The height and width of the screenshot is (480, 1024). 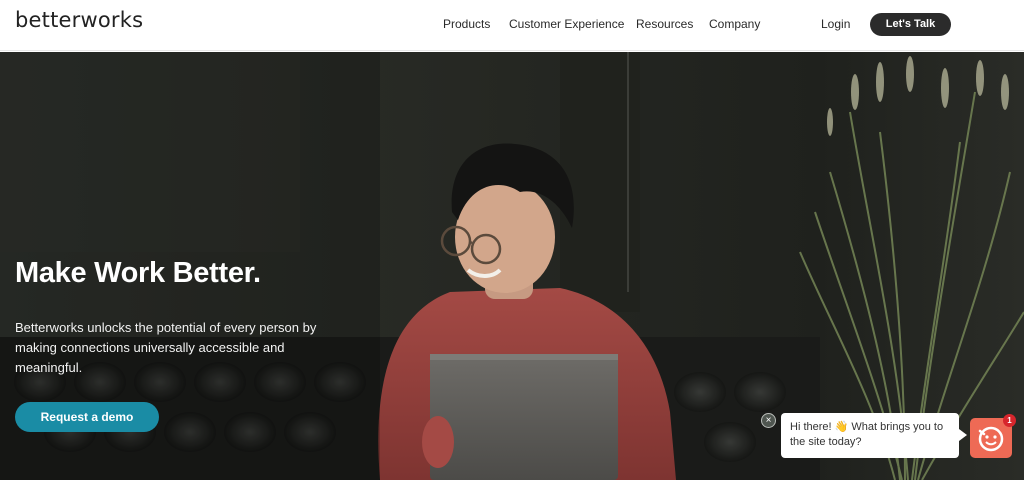 I want to click on request-demo-button: Request a demo, so click(x=87, y=417).